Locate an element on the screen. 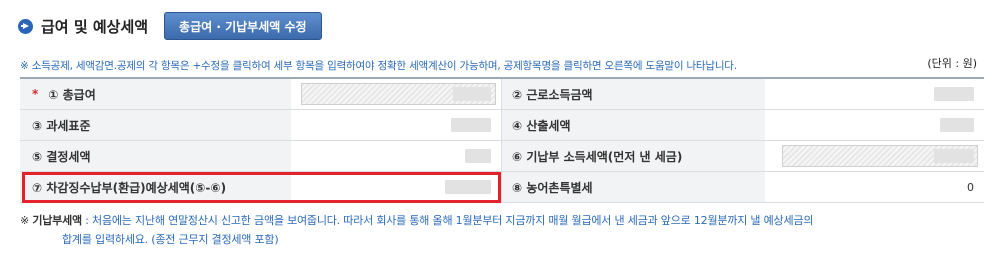  section-header: 급여 및 예상세액 총급여 · 기납부세액 수정 is located at coordinates (170, 26).